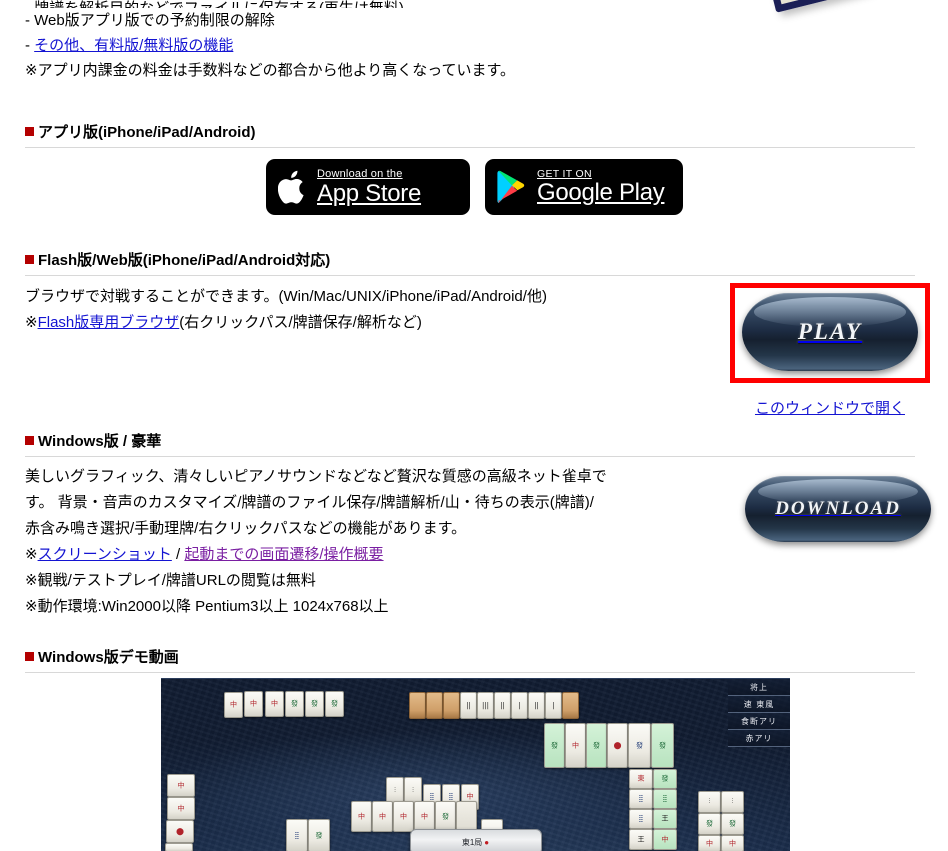 This screenshot has height=851, width=948. What do you see at coordinates (360, 173) in the screenshot?
I see `app-store-small-label: Download on the` at bounding box center [360, 173].